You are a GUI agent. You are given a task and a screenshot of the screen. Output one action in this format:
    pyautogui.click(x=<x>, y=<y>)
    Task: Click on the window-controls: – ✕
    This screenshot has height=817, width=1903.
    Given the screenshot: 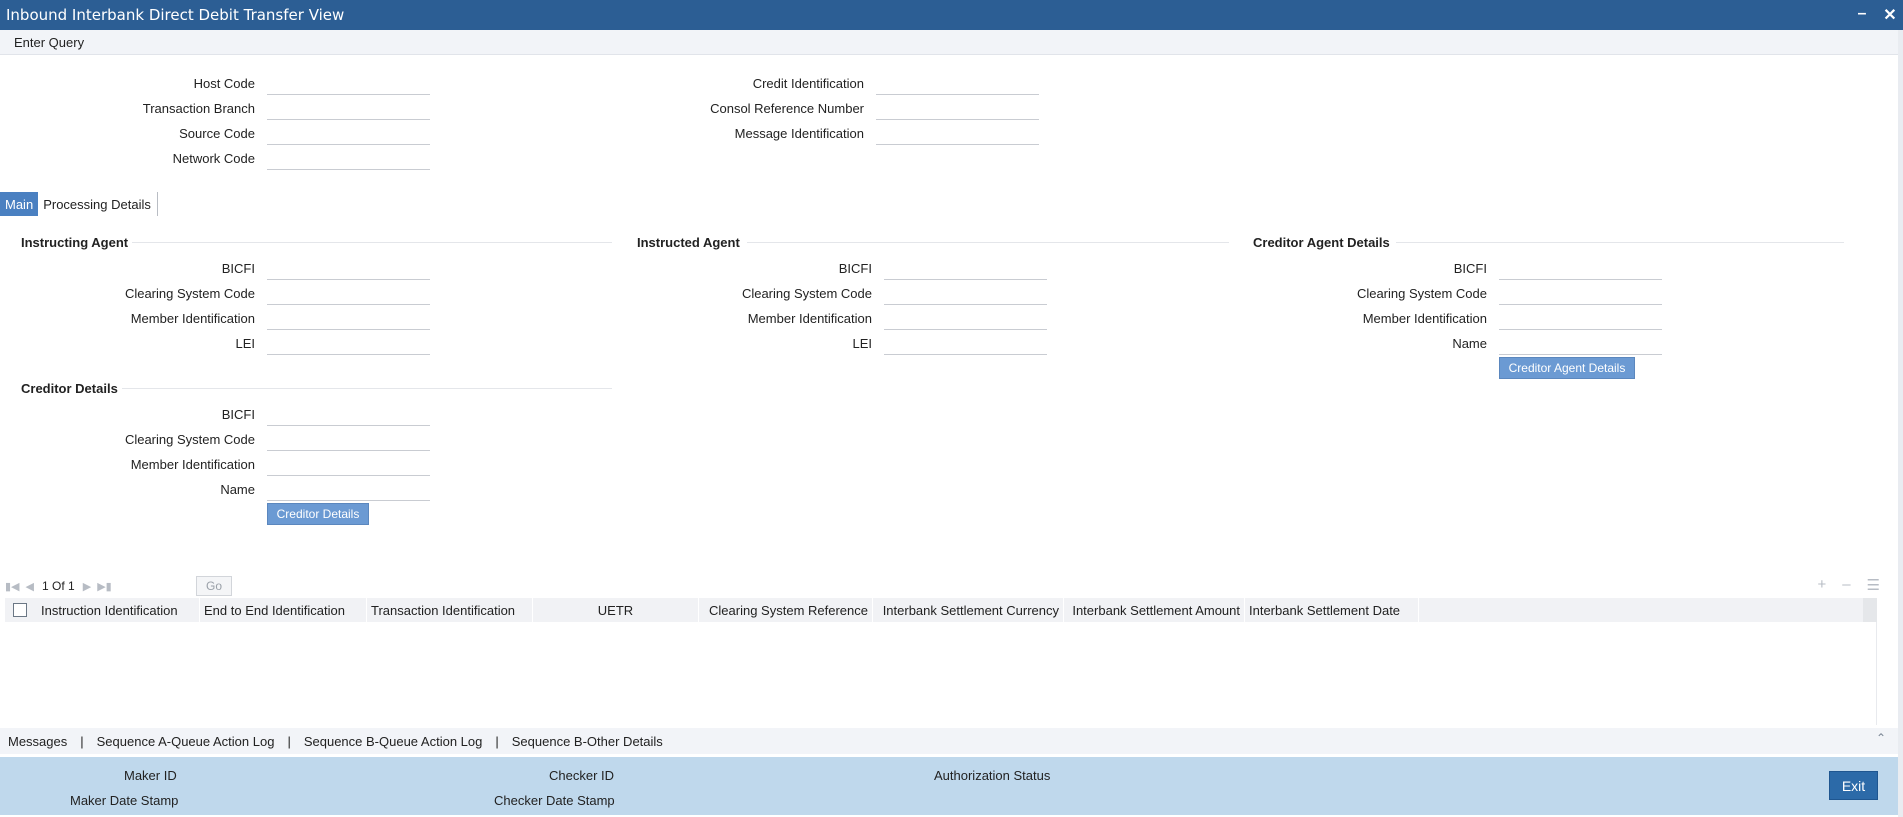 What is the action you would take?
    pyautogui.click(x=1876, y=15)
    